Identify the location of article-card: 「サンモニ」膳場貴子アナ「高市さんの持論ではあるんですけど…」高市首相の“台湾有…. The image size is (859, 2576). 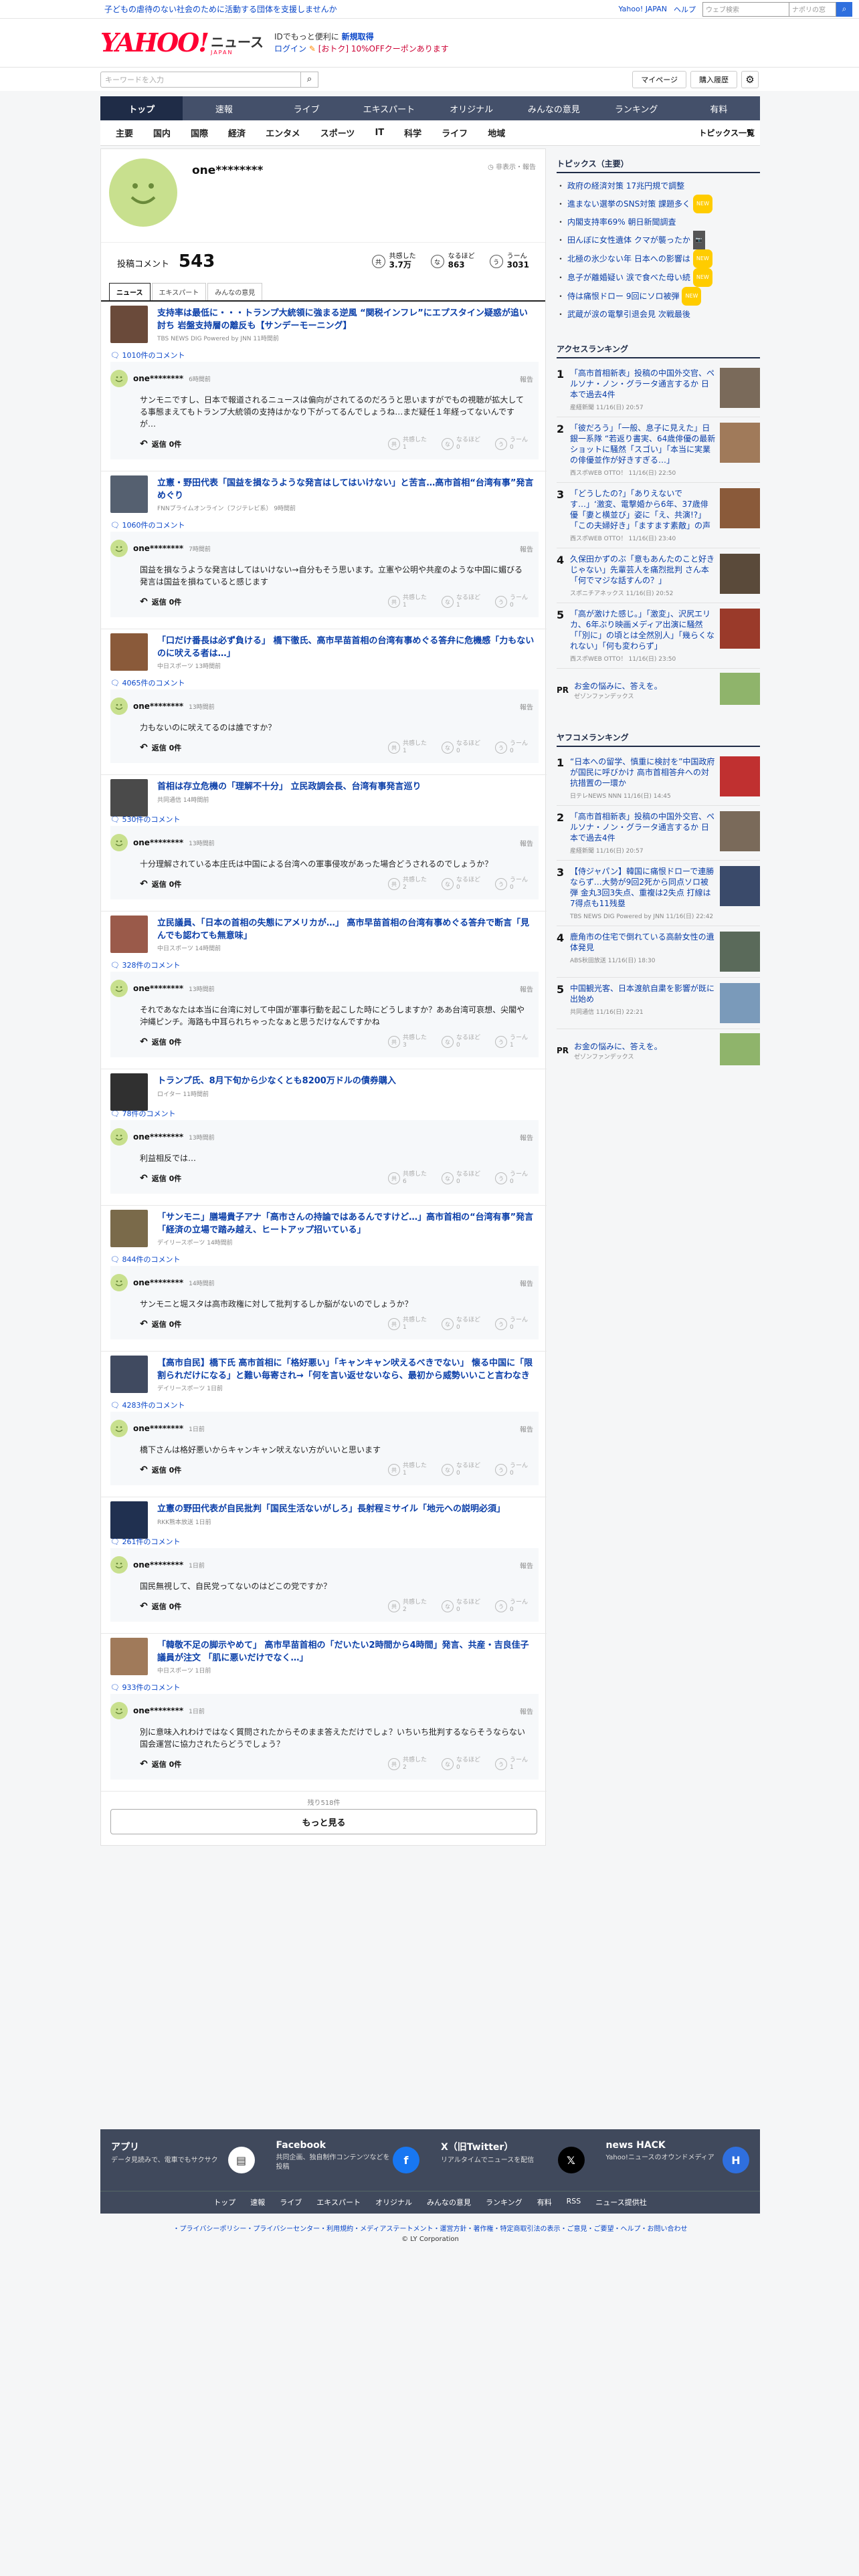
(324, 1228).